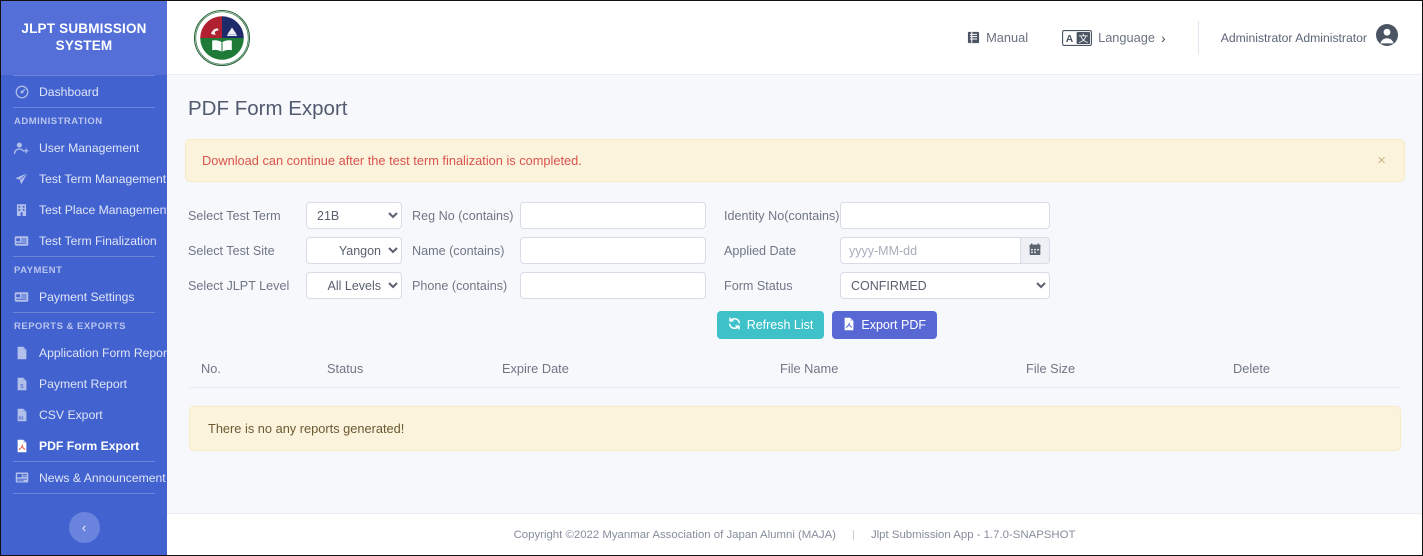 Image resolution: width=1423 pixels, height=556 pixels. Describe the element at coordinates (1251, 368) in the screenshot. I see `column-header-delete: Delete` at that location.